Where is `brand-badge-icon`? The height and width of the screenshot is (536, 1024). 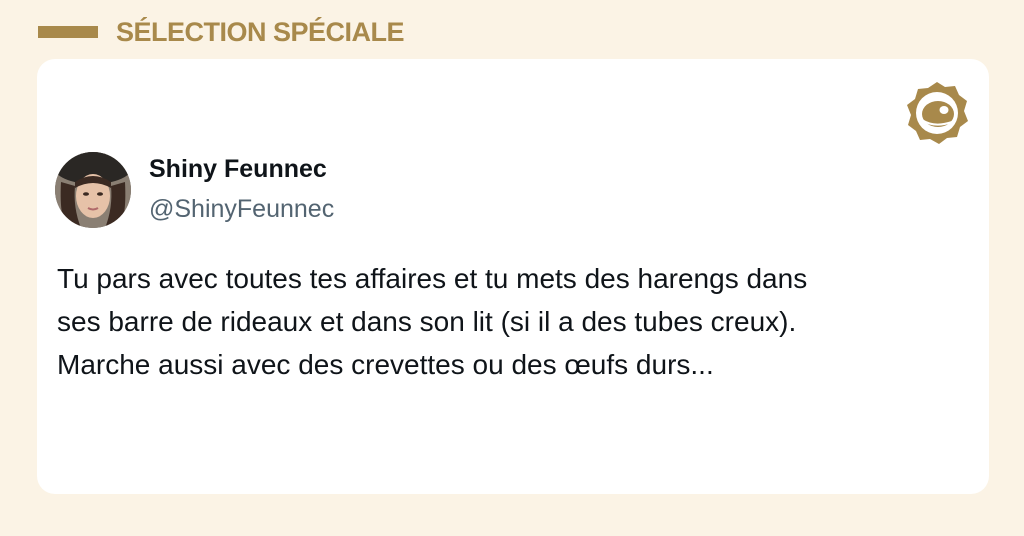 brand-badge-icon is located at coordinates (937, 113).